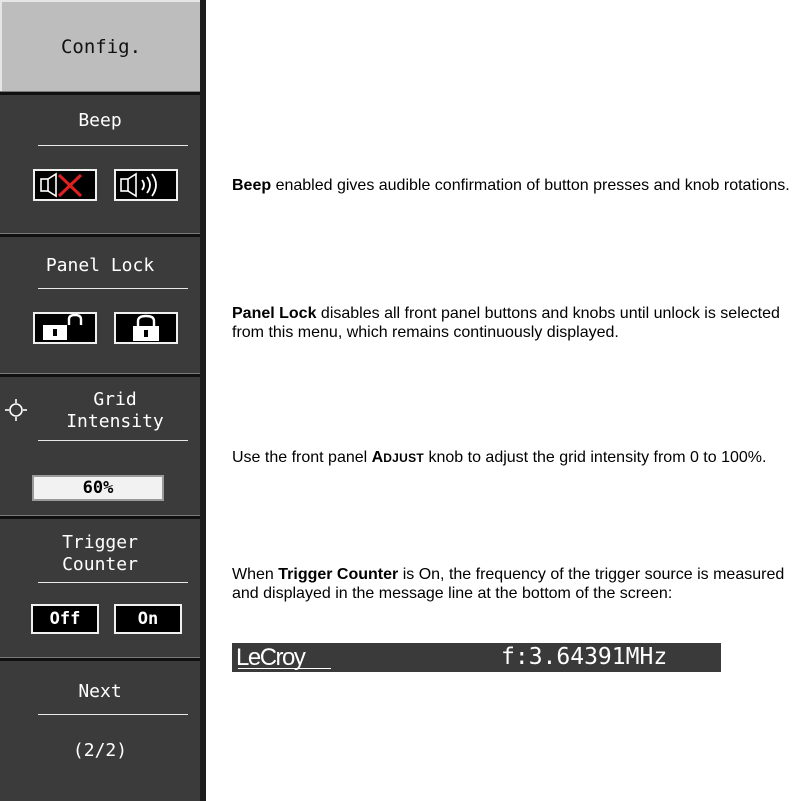  I want to click on locked-icon, so click(146, 327).